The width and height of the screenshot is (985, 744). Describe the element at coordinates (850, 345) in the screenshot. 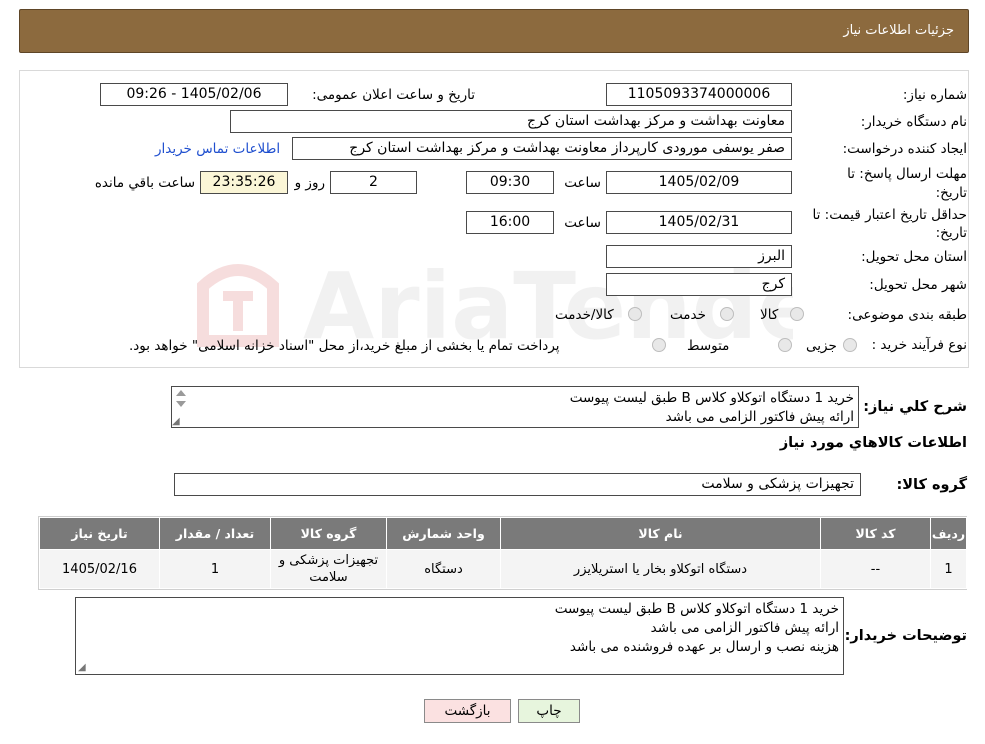

I see `purchase-radio-minor` at that location.